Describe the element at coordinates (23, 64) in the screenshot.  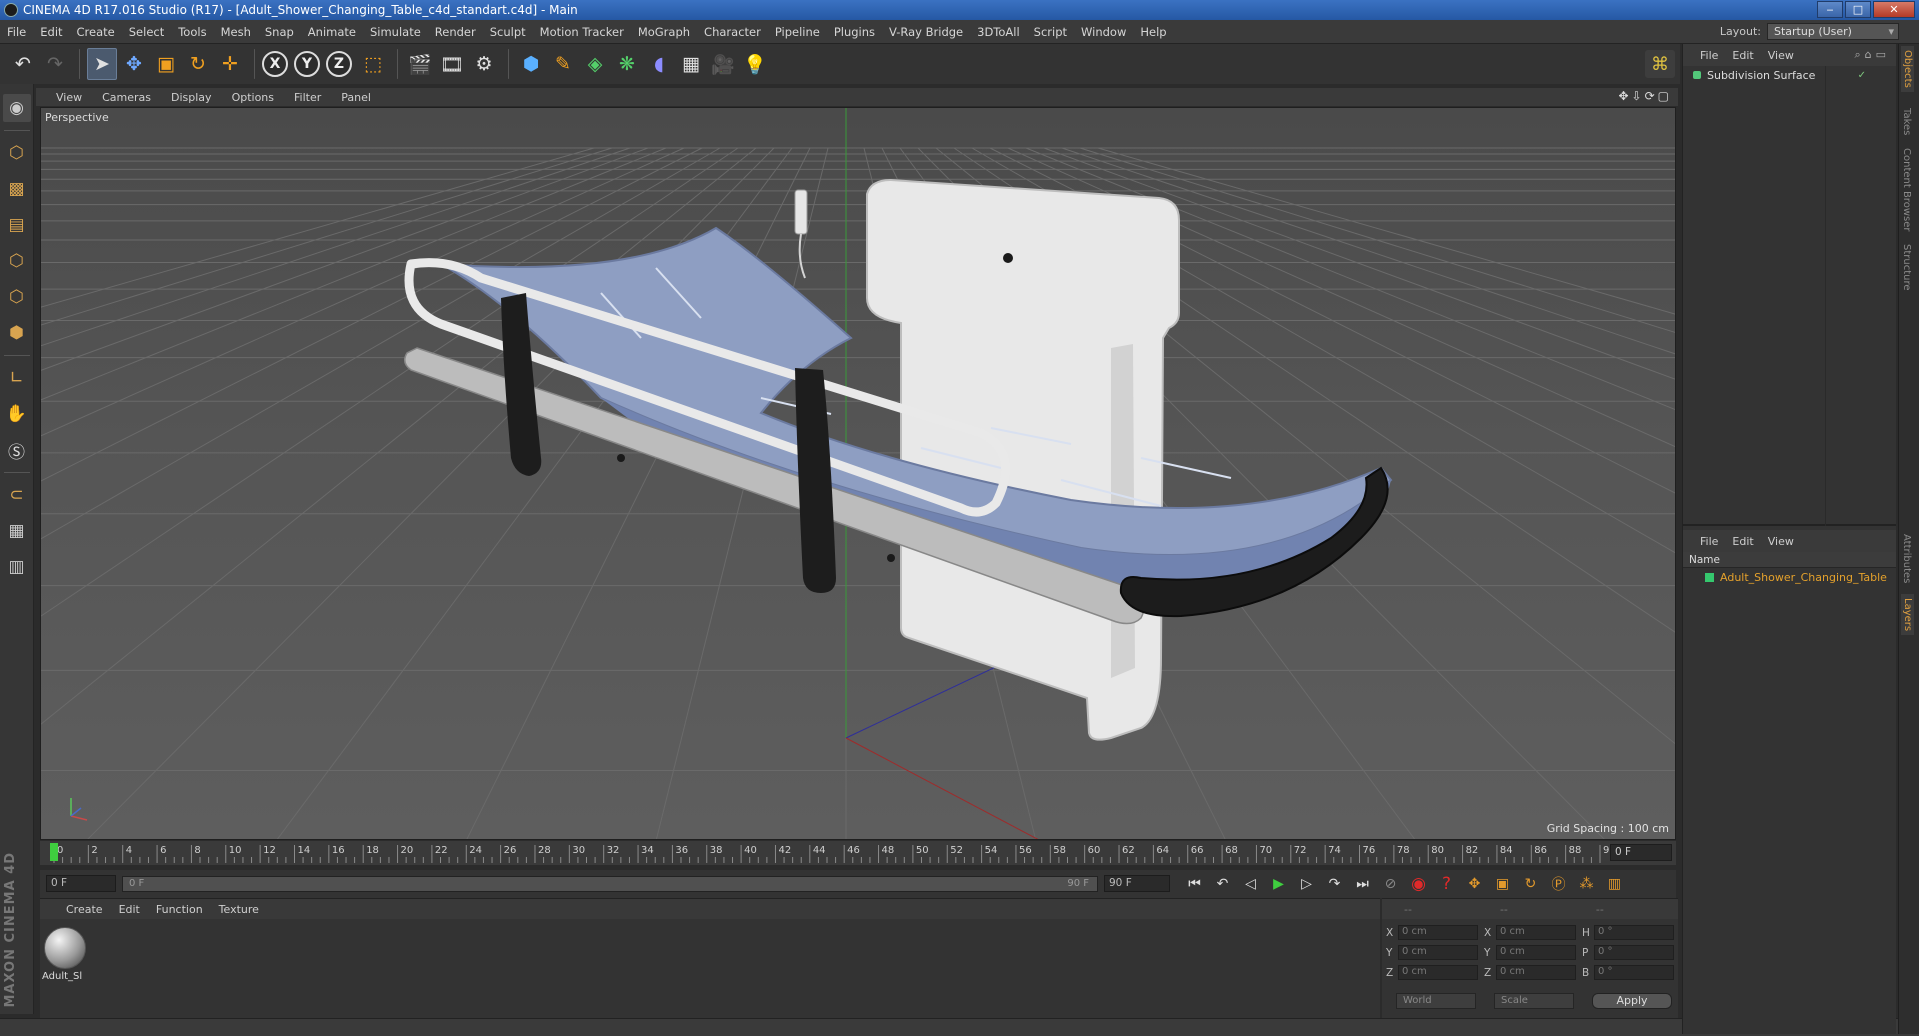
I see `undo-icon: ↶` at that location.